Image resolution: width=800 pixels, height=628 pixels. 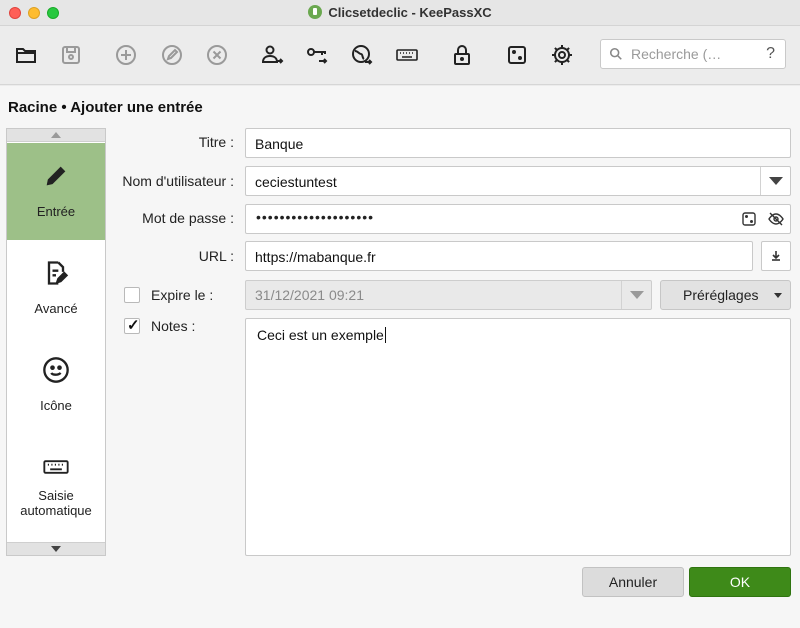 I want to click on scroll-down-button, so click(x=56, y=548).